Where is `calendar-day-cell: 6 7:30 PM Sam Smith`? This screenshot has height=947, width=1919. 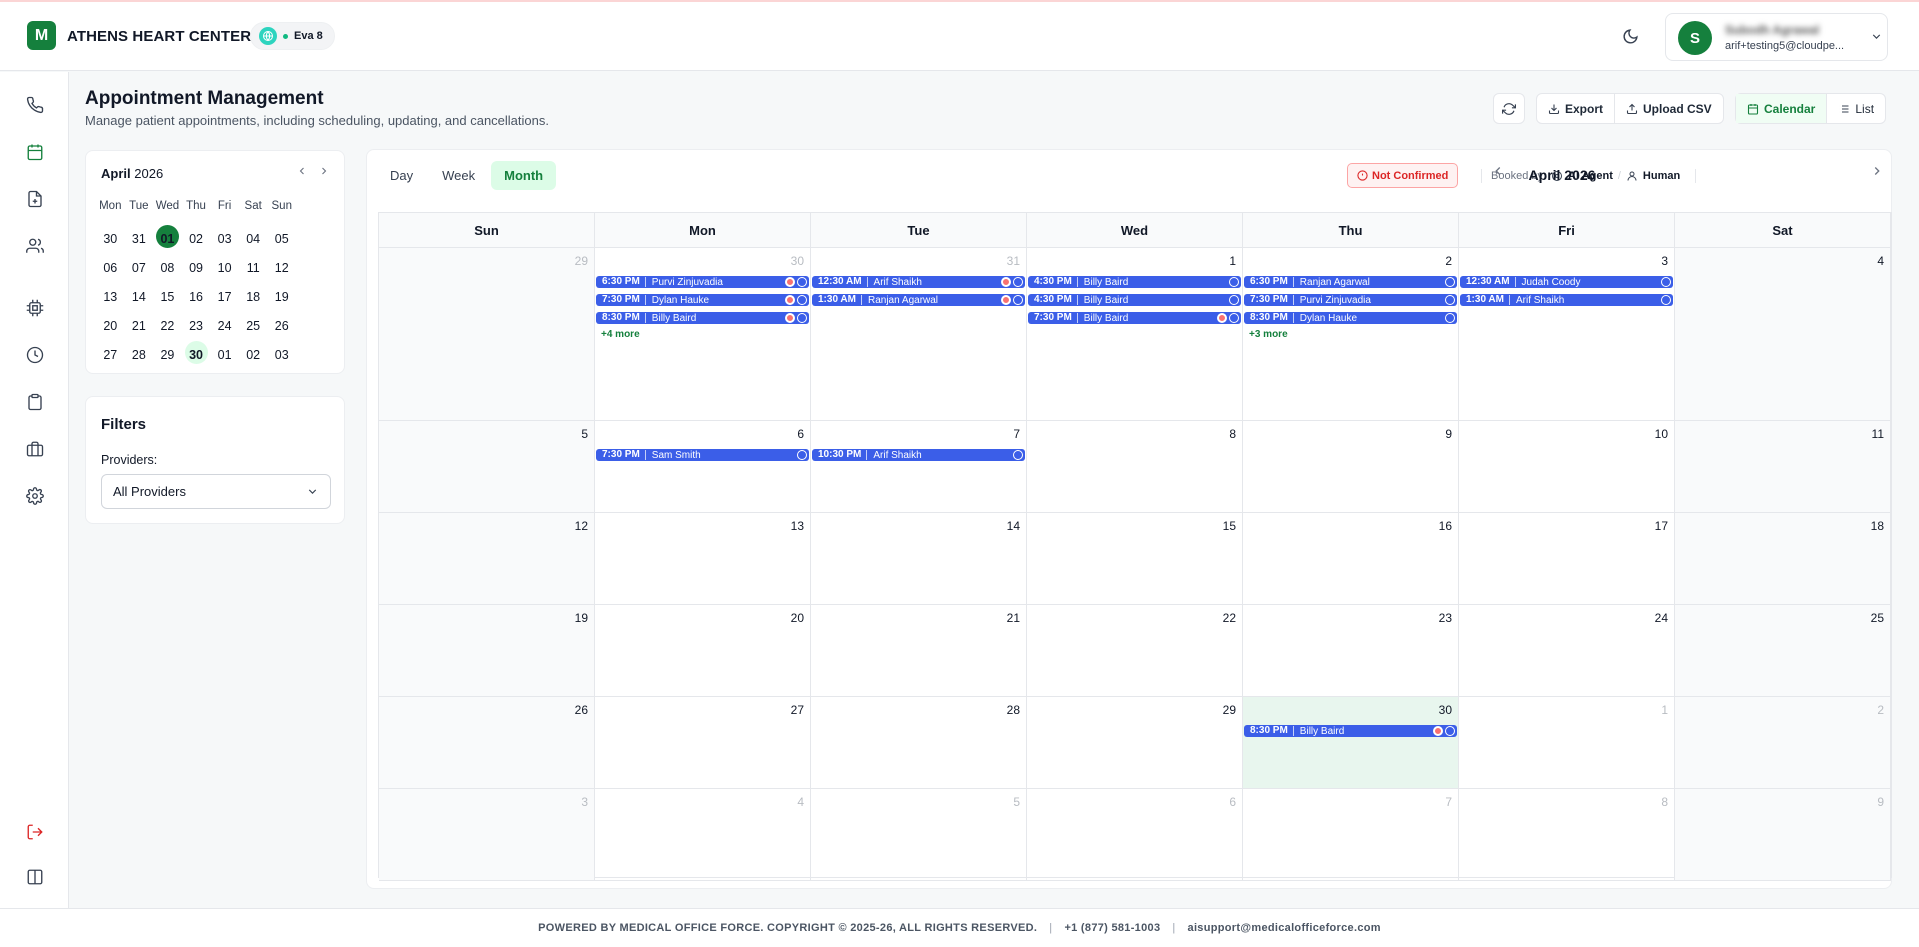 calendar-day-cell: 6 7:30 PM Sam Smith is located at coordinates (703, 467).